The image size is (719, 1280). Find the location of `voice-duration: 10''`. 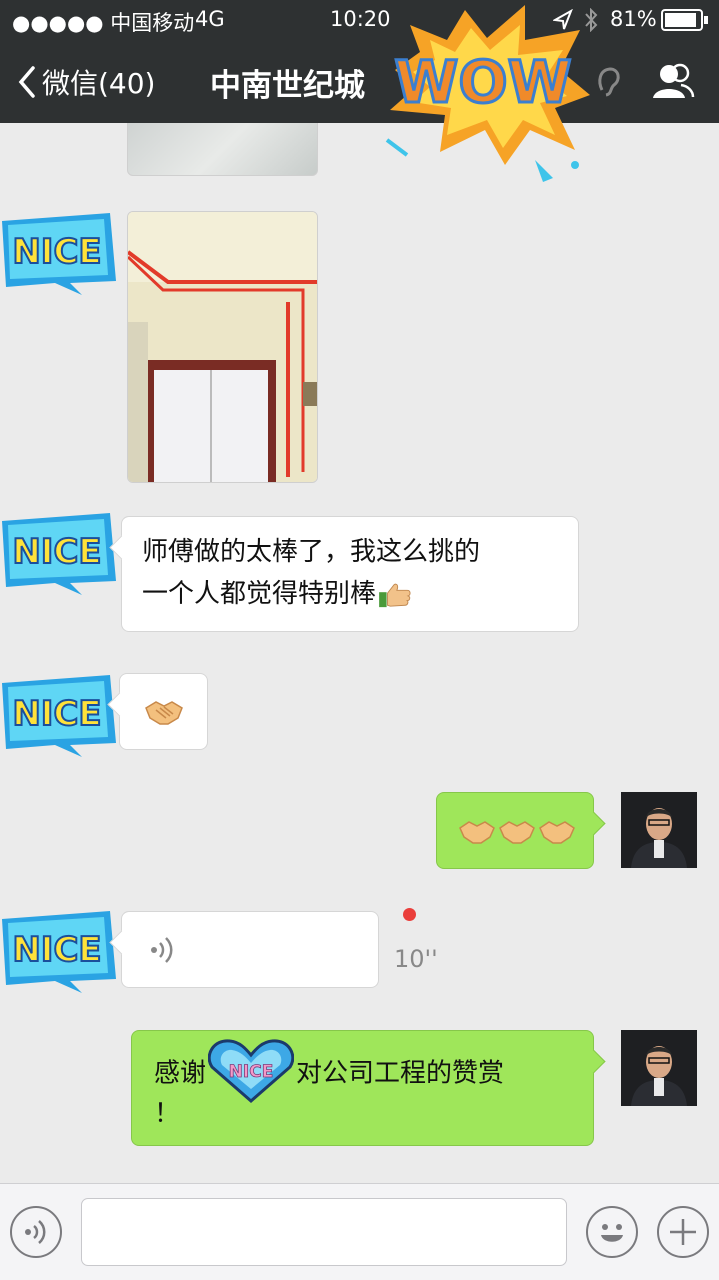

voice-duration: 10'' is located at coordinates (416, 959).